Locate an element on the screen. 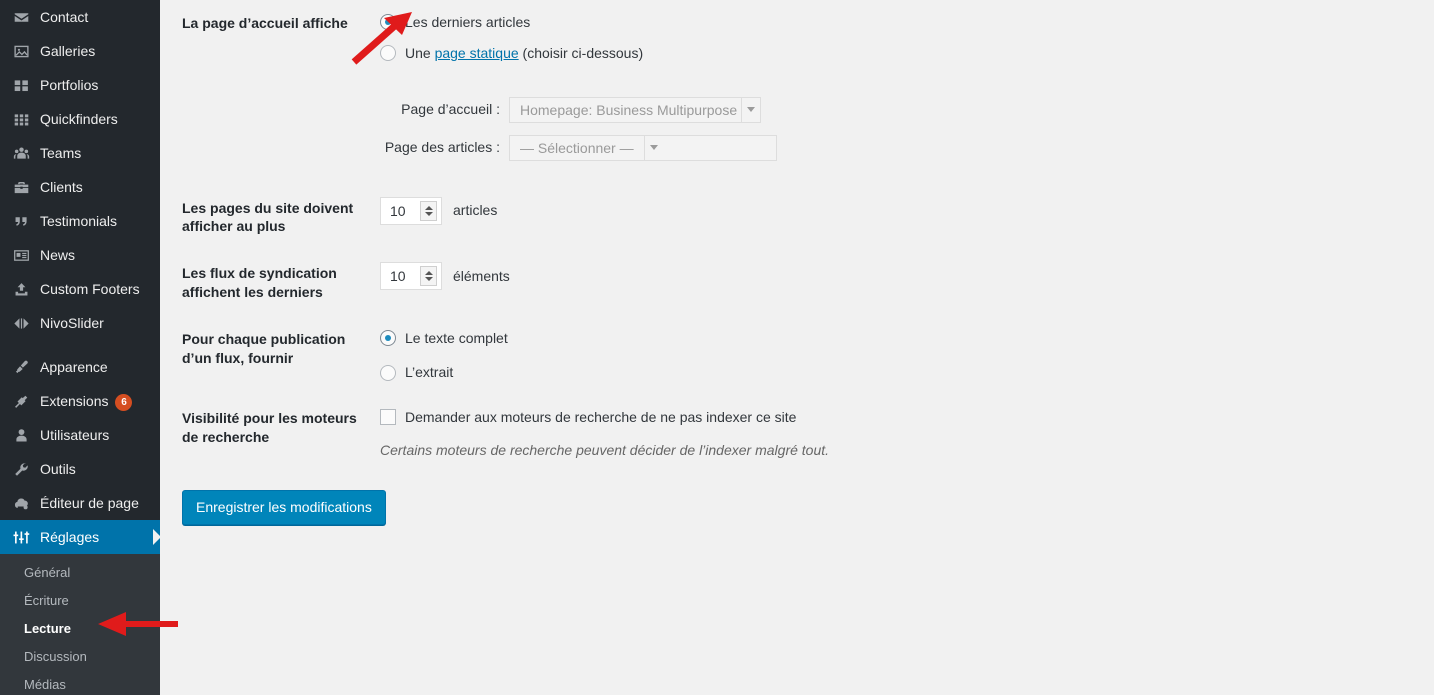 The height and width of the screenshot is (695, 1434). sidebar-item-galleries: Galleries is located at coordinates (80, 51).